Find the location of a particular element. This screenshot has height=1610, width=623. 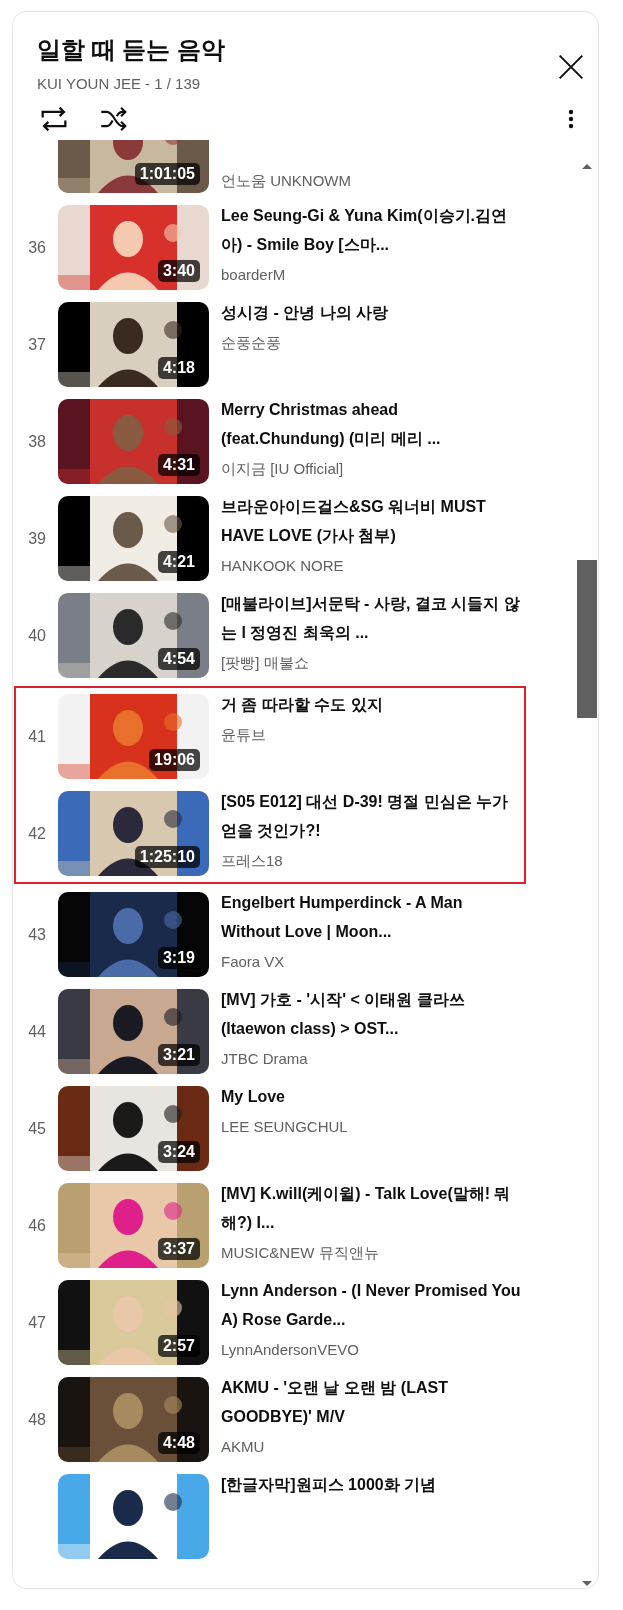

duration-badge: 4:48 is located at coordinates (178, 1443).